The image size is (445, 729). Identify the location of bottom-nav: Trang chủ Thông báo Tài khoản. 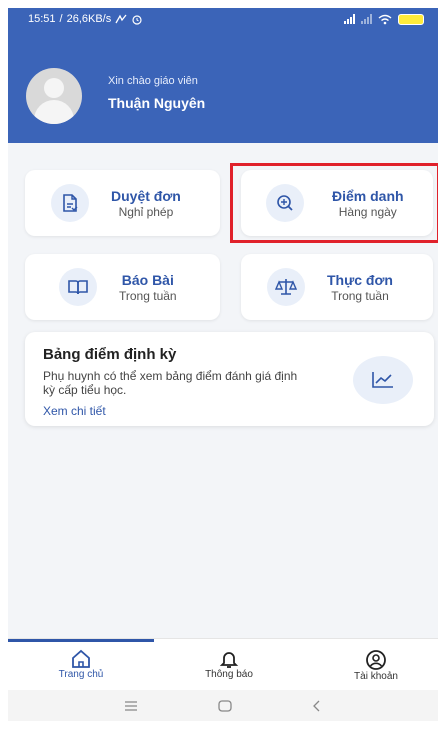
(223, 664).